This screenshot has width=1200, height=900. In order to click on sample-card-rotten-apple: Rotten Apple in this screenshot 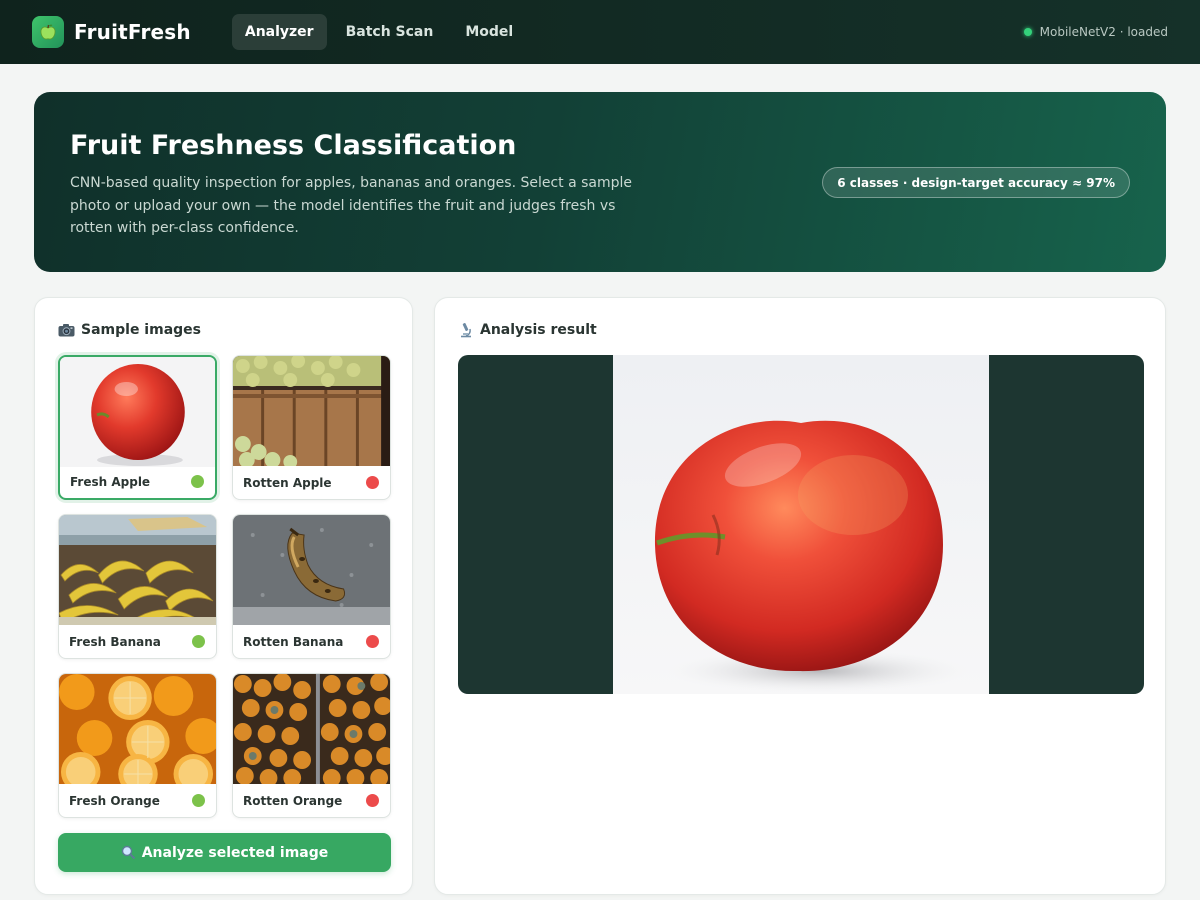, I will do `click(311, 427)`.